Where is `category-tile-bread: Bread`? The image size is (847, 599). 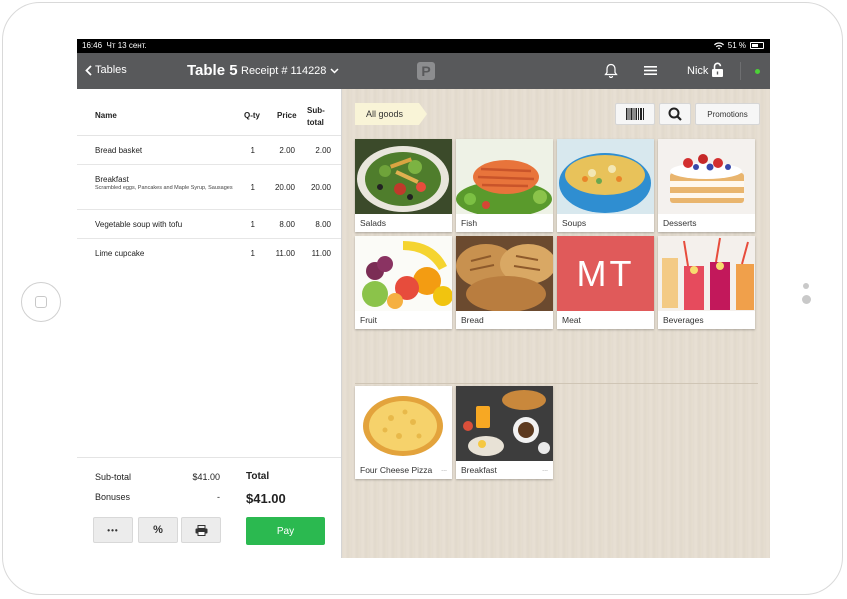
category-tile-bread: Bread is located at coordinates (504, 282).